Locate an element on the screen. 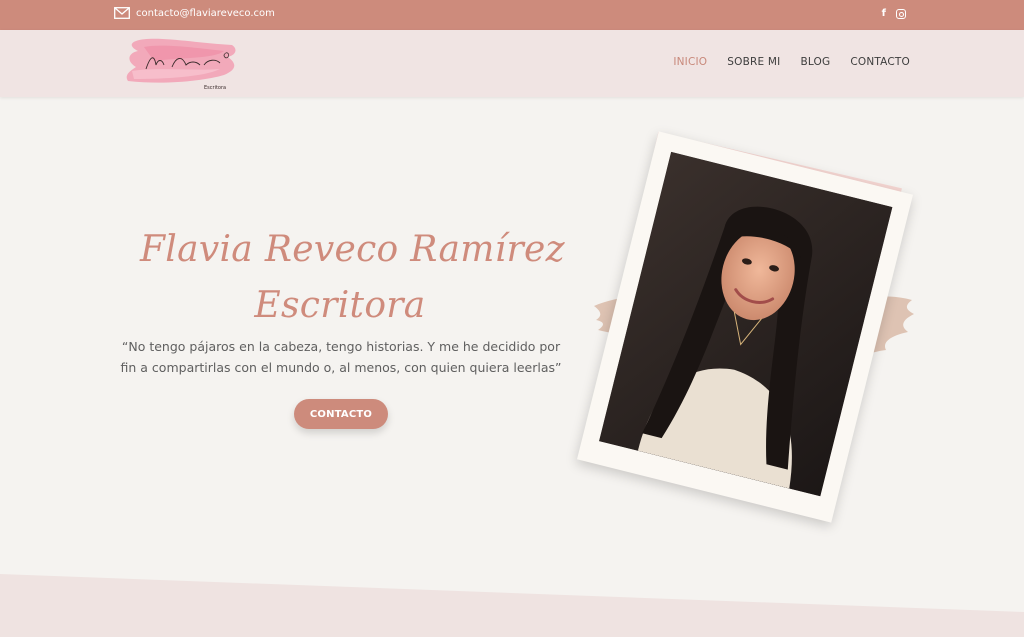 This screenshot has height=637, width=1024. instagram-icon is located at coordinates (901, 14).